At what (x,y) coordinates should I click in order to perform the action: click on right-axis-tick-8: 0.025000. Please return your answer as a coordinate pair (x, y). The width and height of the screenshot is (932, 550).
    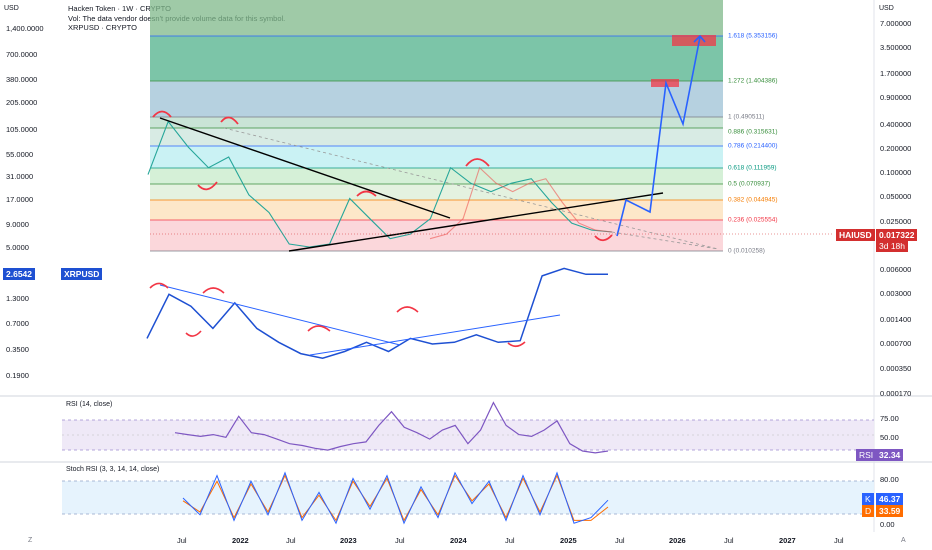
    Looking at the image, I should click on (896, 221).